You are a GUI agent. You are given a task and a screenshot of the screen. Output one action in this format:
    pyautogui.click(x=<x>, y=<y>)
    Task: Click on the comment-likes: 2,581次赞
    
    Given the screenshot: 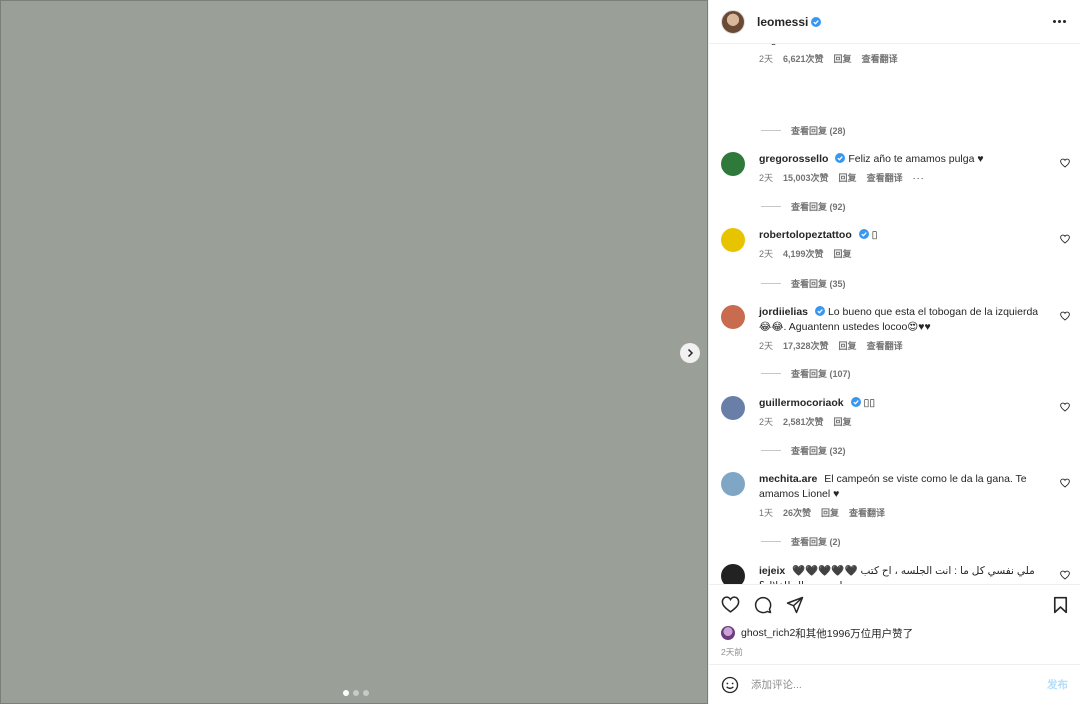 What is the action you would take?
    pyautogui.click(x=803, y=422)
    